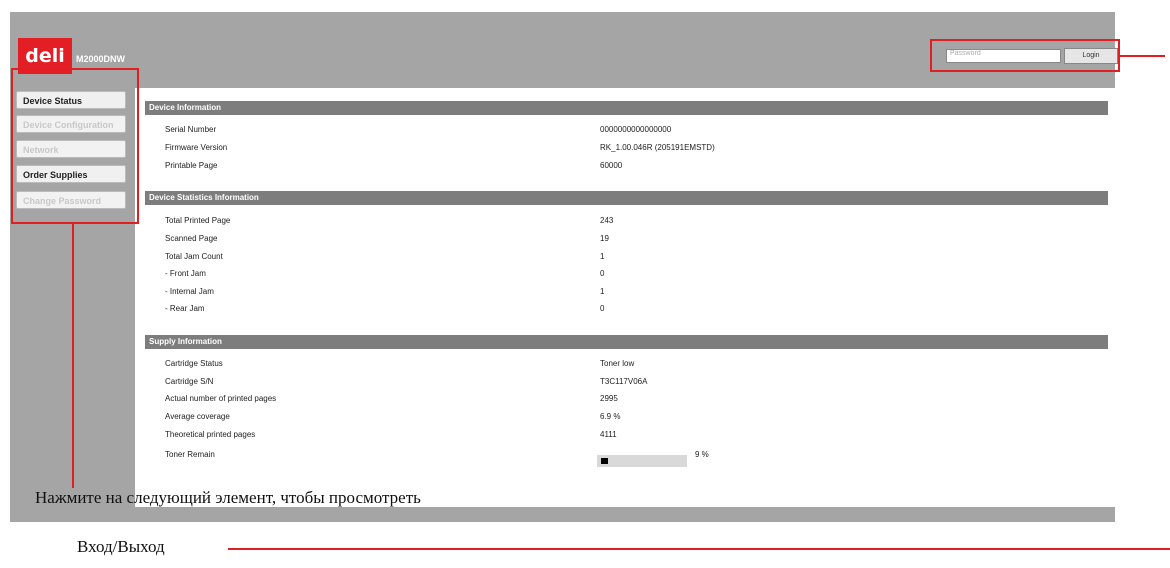  I want to click on row-value: 2995, so click(609, 398).